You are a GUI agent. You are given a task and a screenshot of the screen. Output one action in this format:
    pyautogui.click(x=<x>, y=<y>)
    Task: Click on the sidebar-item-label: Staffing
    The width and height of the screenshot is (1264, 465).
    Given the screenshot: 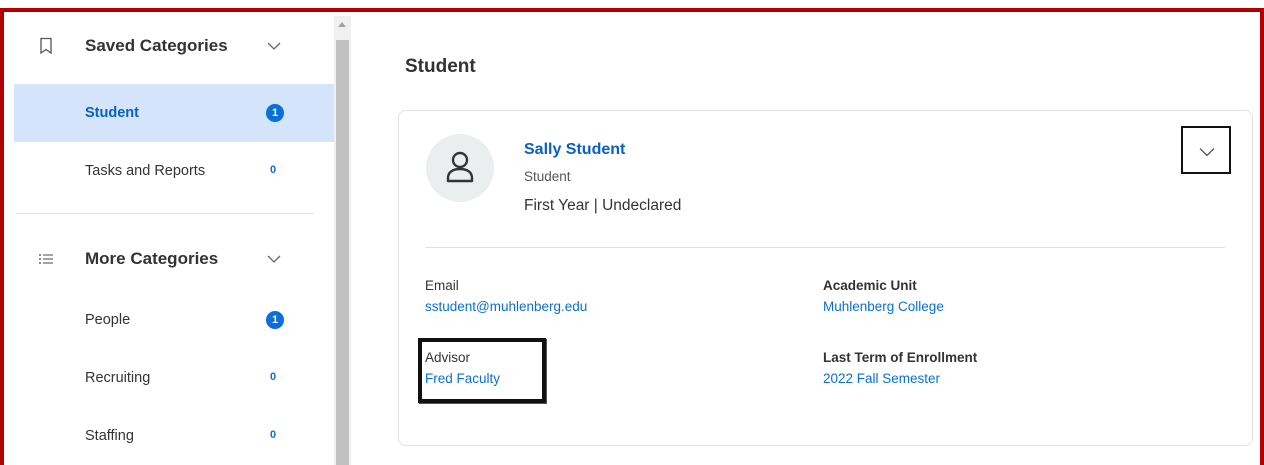 What is the action you would take?
    pyautogui.click(x=109, y=436)
    